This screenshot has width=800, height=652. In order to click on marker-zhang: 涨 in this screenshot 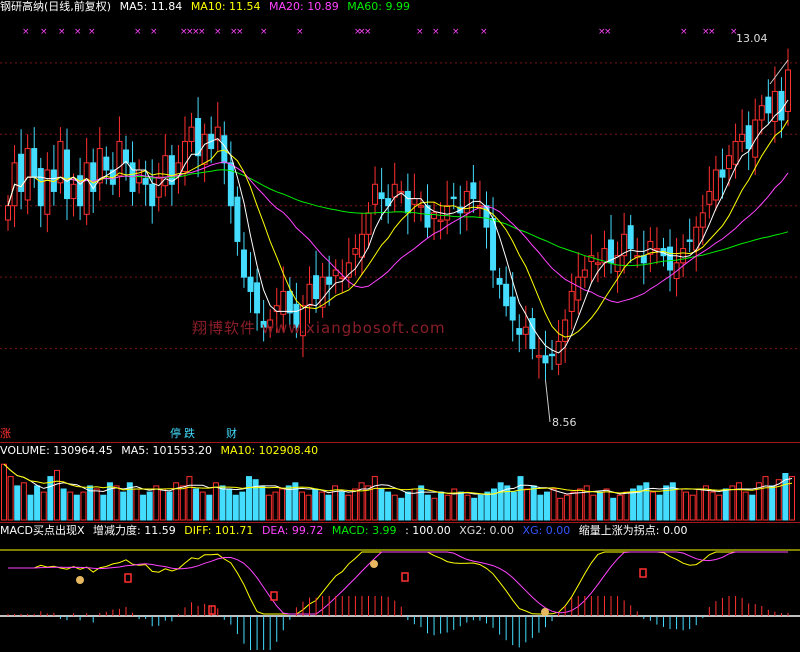, I will do `click(5, 433)`.